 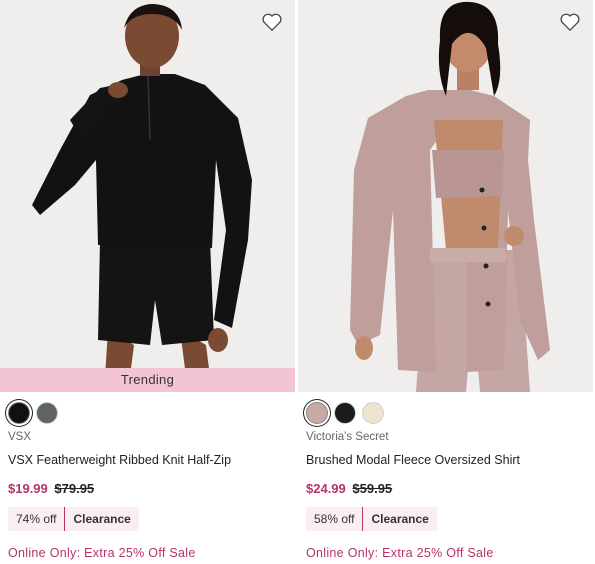 I want to click on price-row: $19.99 $79.95, so click(x=147, y=489).